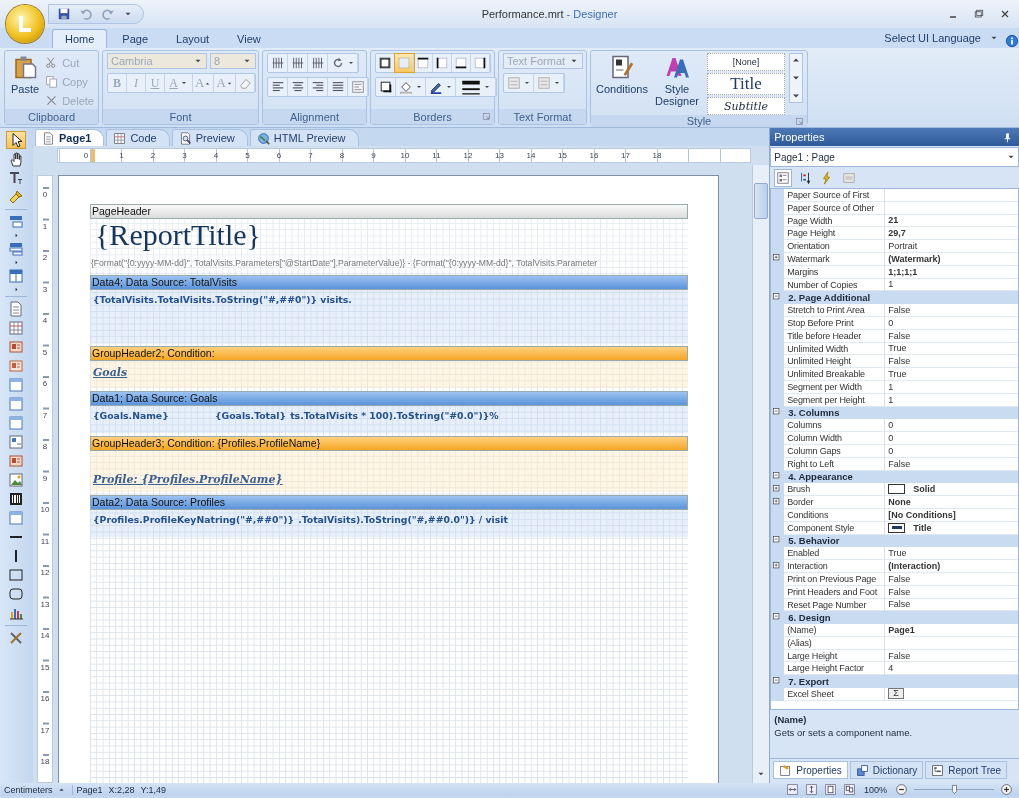 This screenshot has height=798, width=1019. Describe the element at coordinates (943, 38) in the screenshot. I see `language-selector: Select UI Language` at that location.